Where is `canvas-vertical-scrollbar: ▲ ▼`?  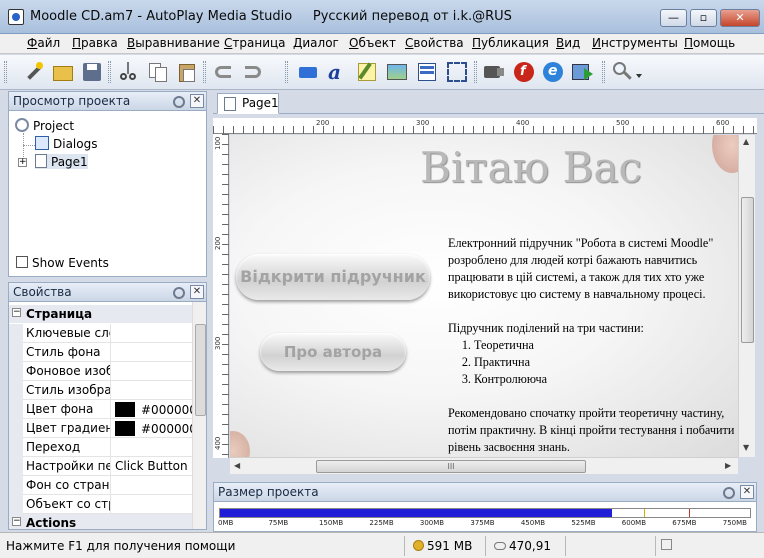 canvas-vertical-scrollbar: ▲ ▼ is located at coordinates (746, 296).